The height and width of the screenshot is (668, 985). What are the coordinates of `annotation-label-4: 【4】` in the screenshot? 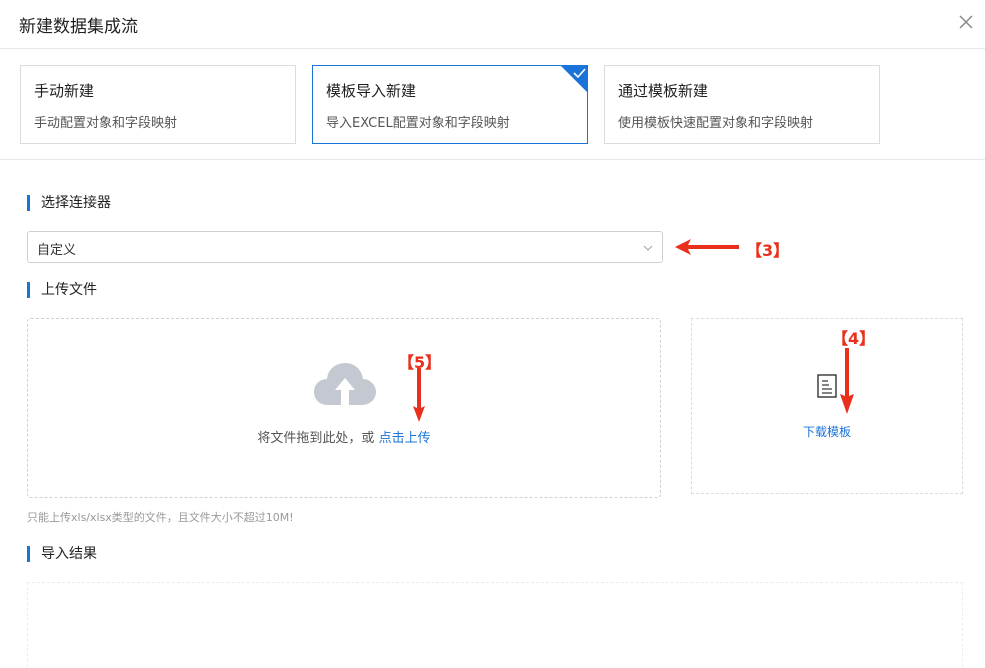 It's located at (854, 338).